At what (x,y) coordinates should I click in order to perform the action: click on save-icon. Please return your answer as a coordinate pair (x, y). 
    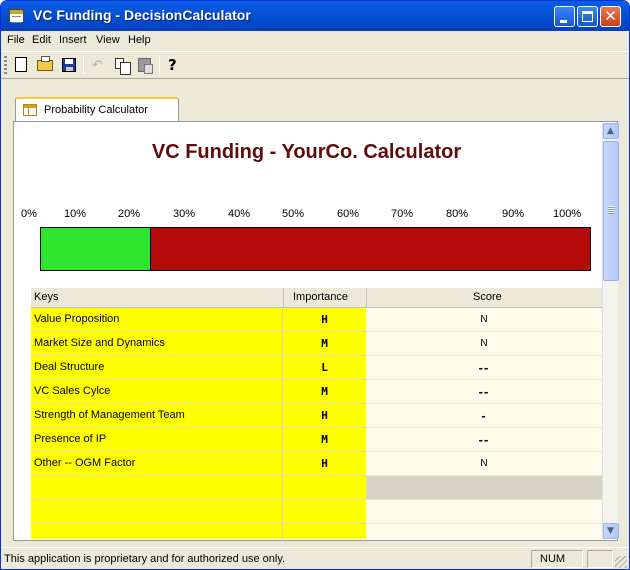
    Looking at the image, I should click on (69, 65).